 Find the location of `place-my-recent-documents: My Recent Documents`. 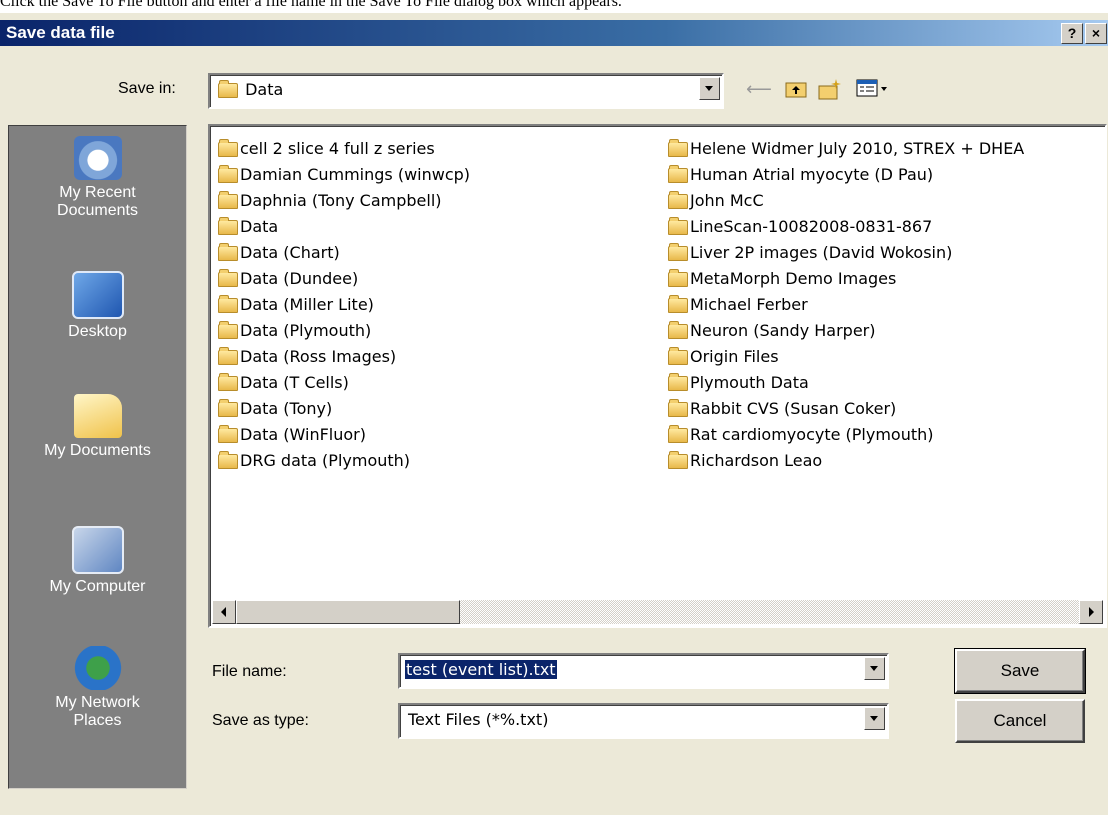

place-my-recent-documents: My Recent Documents is located at coordinates (97, 178).